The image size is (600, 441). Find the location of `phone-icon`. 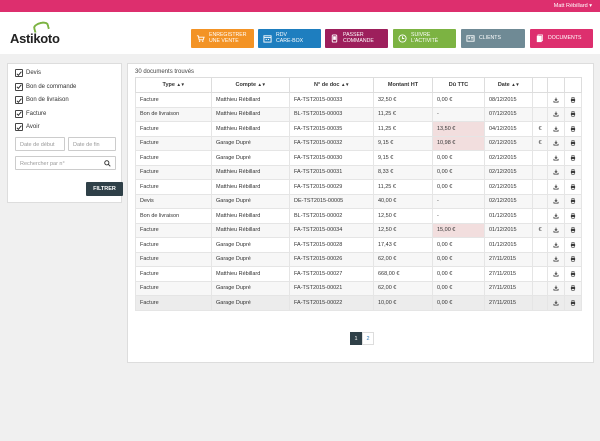

phone-icon is located at coordinates (334, 38).